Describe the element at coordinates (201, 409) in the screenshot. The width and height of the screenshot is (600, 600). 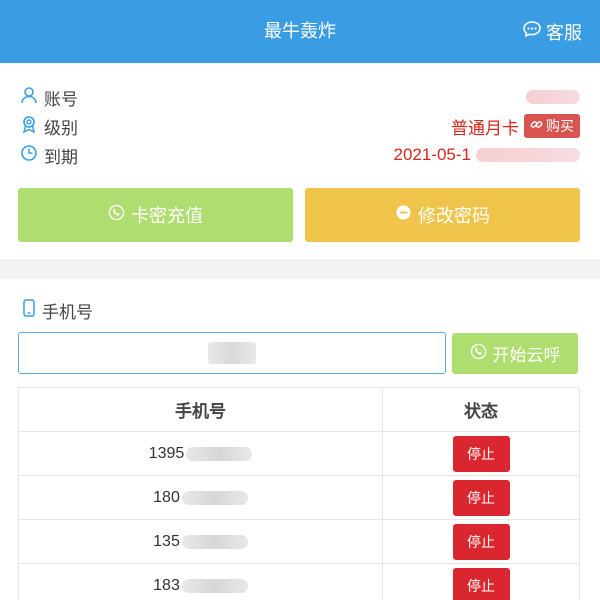
I see `column-header-phone: 手机号` at that location.